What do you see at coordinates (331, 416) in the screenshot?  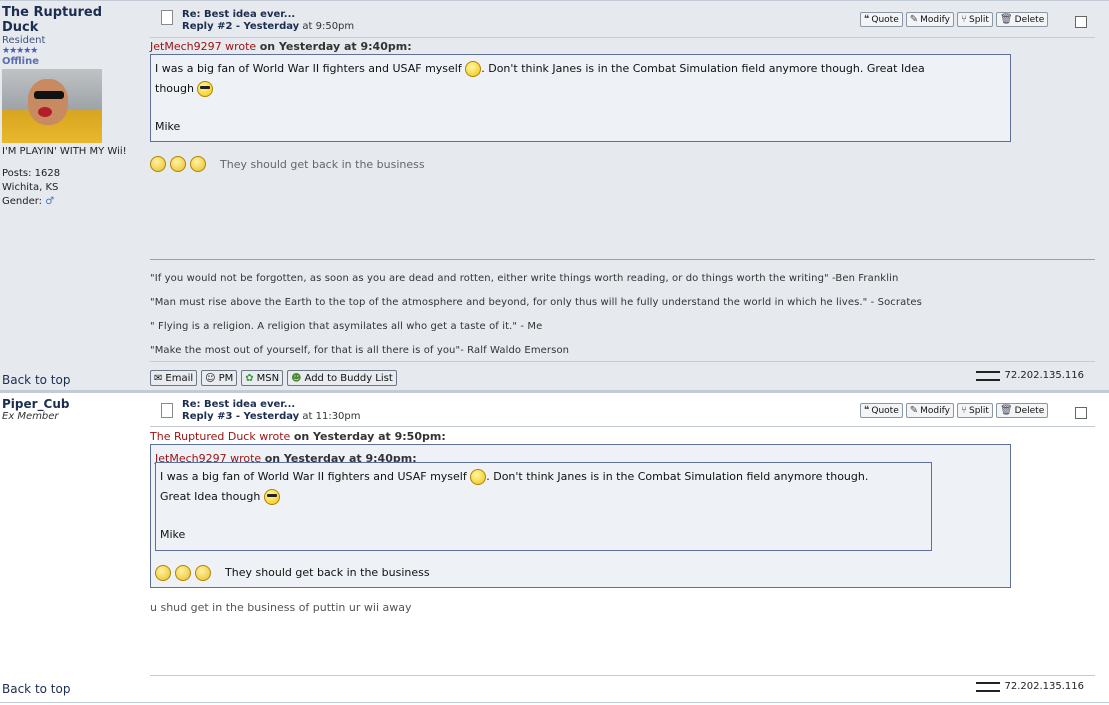 I see `reply-time: at 11:30pm` at bounding box center [331, 416].